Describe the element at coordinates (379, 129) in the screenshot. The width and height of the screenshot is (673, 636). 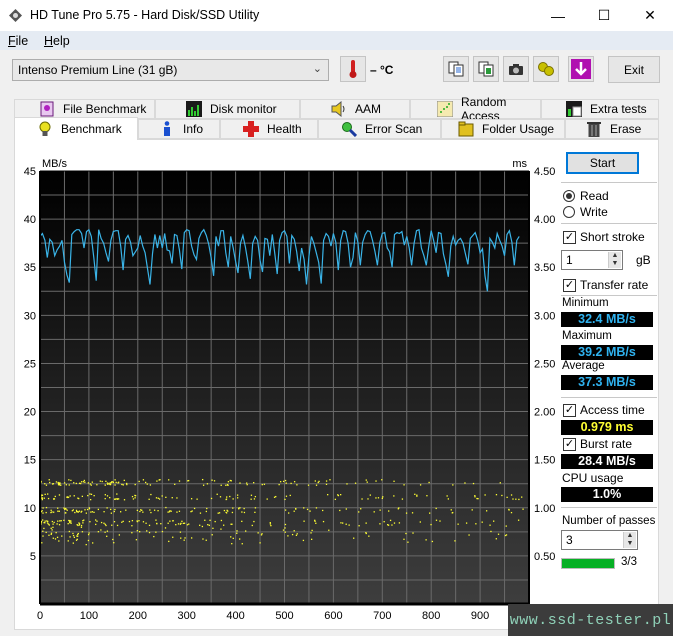
I see `tab-error-scan: Error Scan` at that location.